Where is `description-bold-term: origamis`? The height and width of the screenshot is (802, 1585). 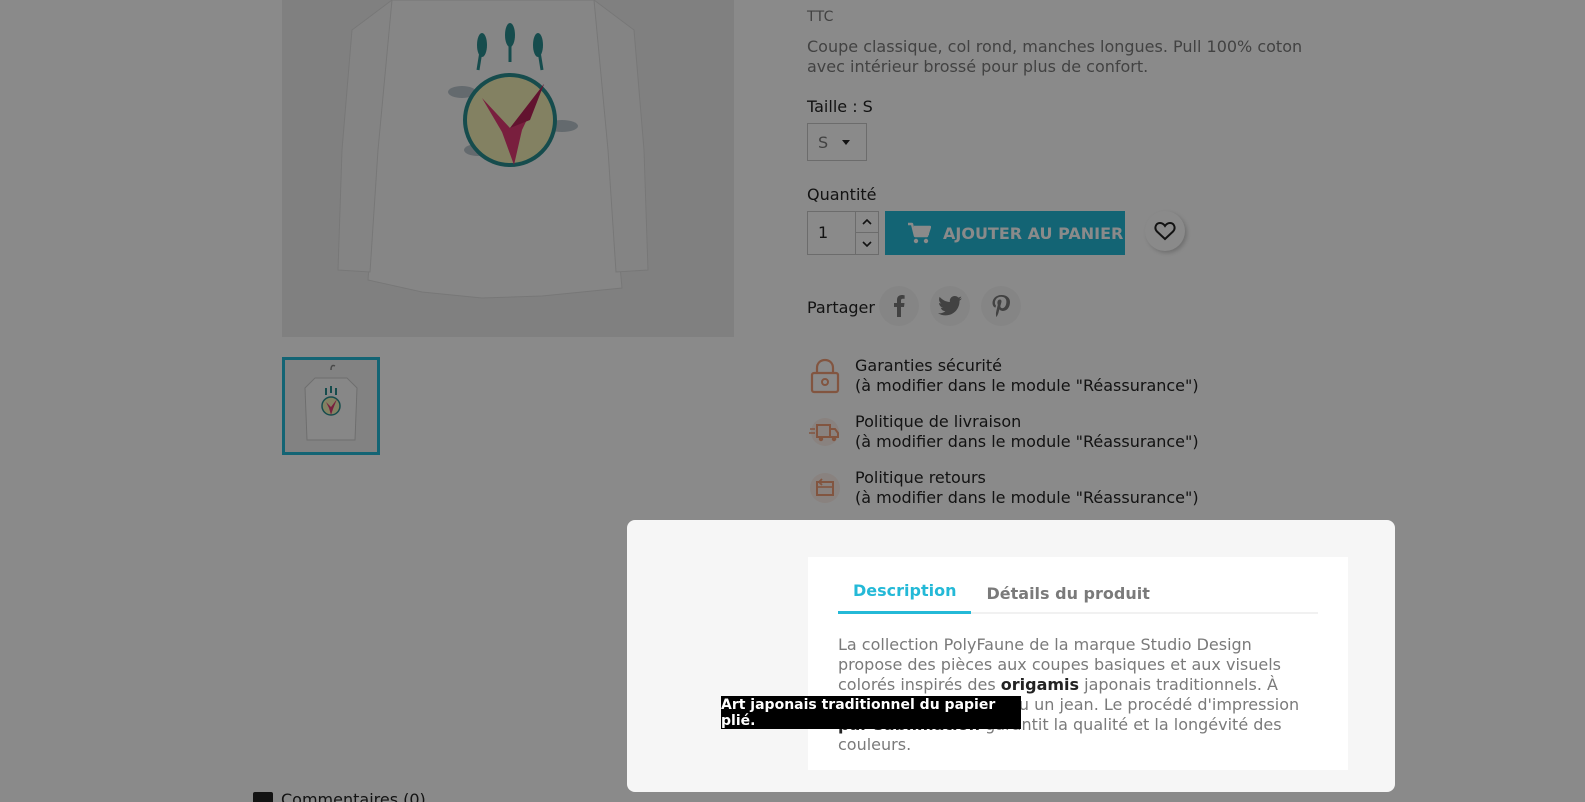
description-bold-term: origamis is located at coordinates (1040, 684).